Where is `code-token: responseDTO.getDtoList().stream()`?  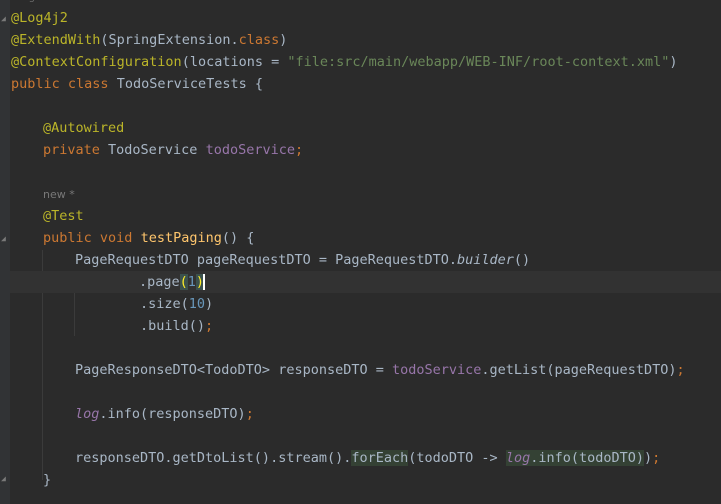 code-token: responseDTO.getDtoList().stream() is located at coordinates (209, 458).